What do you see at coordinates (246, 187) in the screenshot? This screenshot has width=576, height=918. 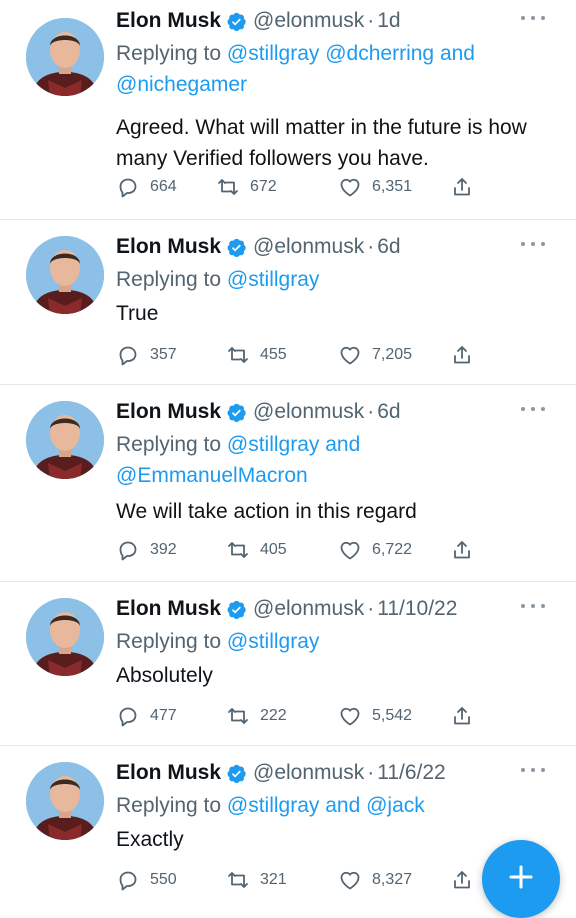 I see `retweet-button: 672` at bounding box center [246, 187].